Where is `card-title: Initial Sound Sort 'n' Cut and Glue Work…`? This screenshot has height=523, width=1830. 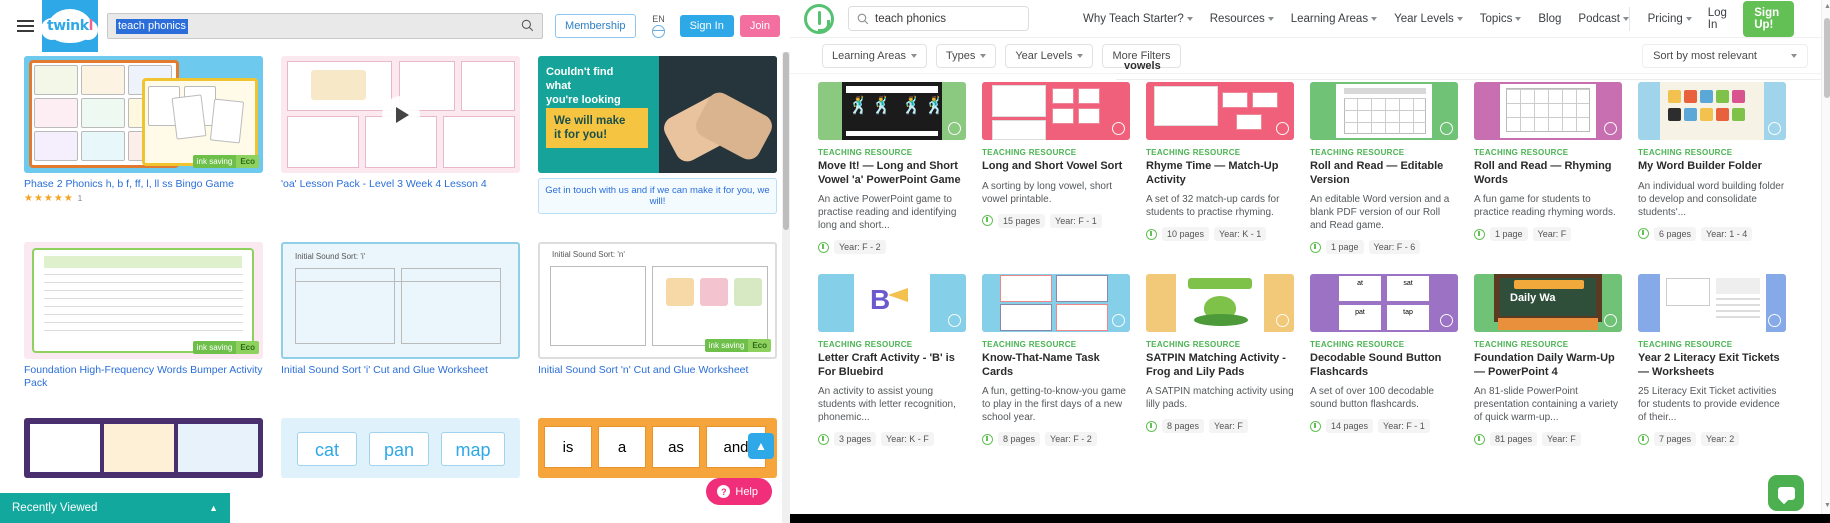 card-title: Initial Sound Sort 'n' Cut and Glue Work… is located at coordinates (657, 370).